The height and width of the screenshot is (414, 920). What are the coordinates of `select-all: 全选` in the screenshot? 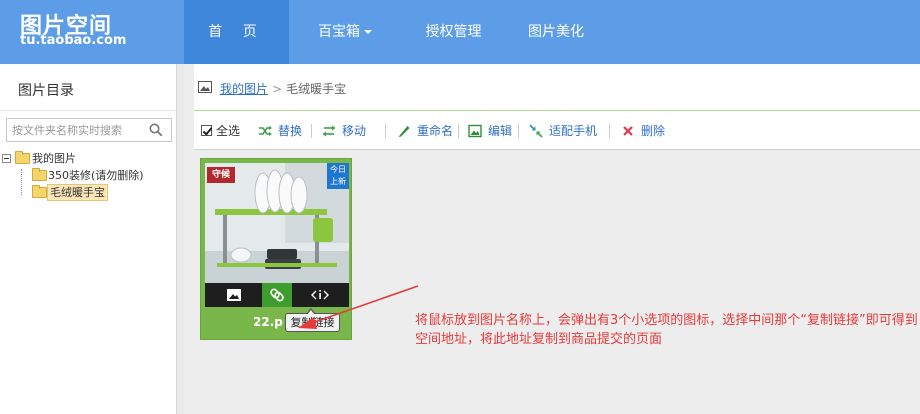 It's located at (220, 131).